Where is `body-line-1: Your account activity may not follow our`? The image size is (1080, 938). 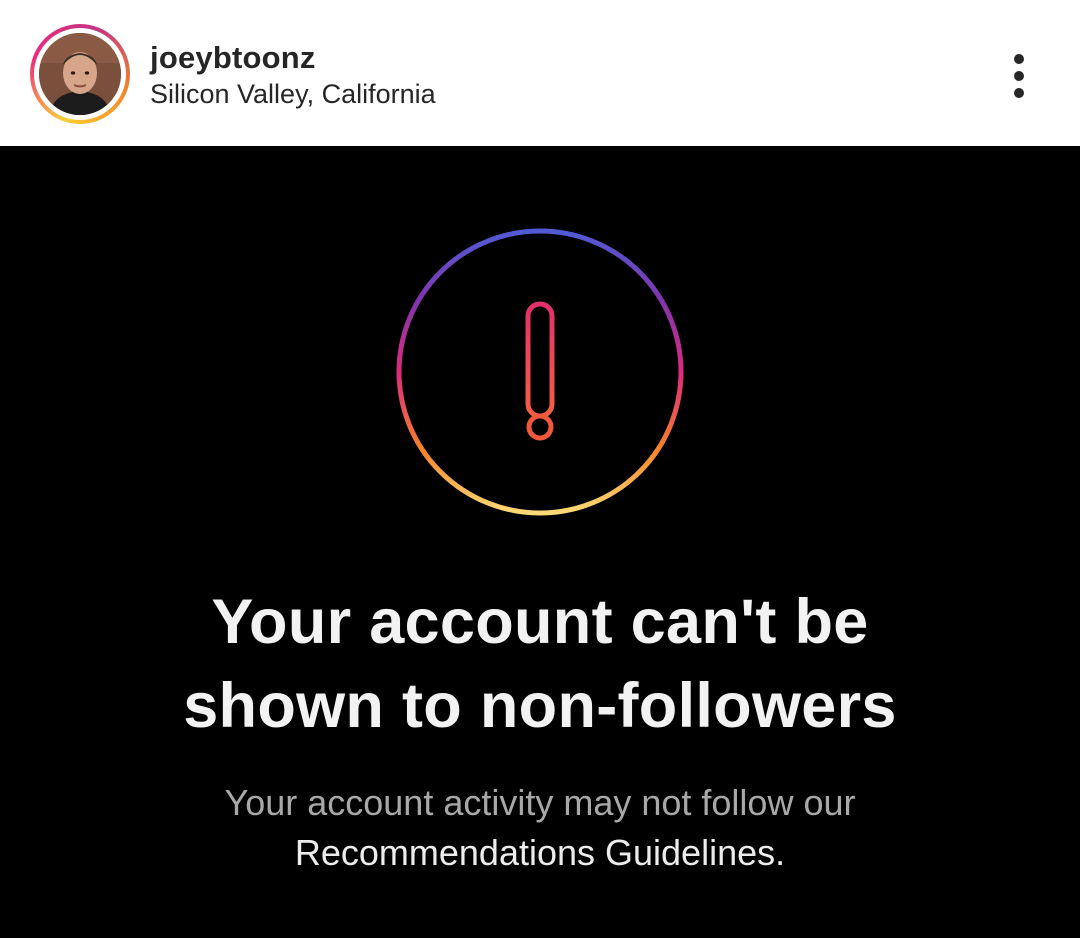
body-line-1: Your account activity may not follow our is located at coordinates (540, 802).